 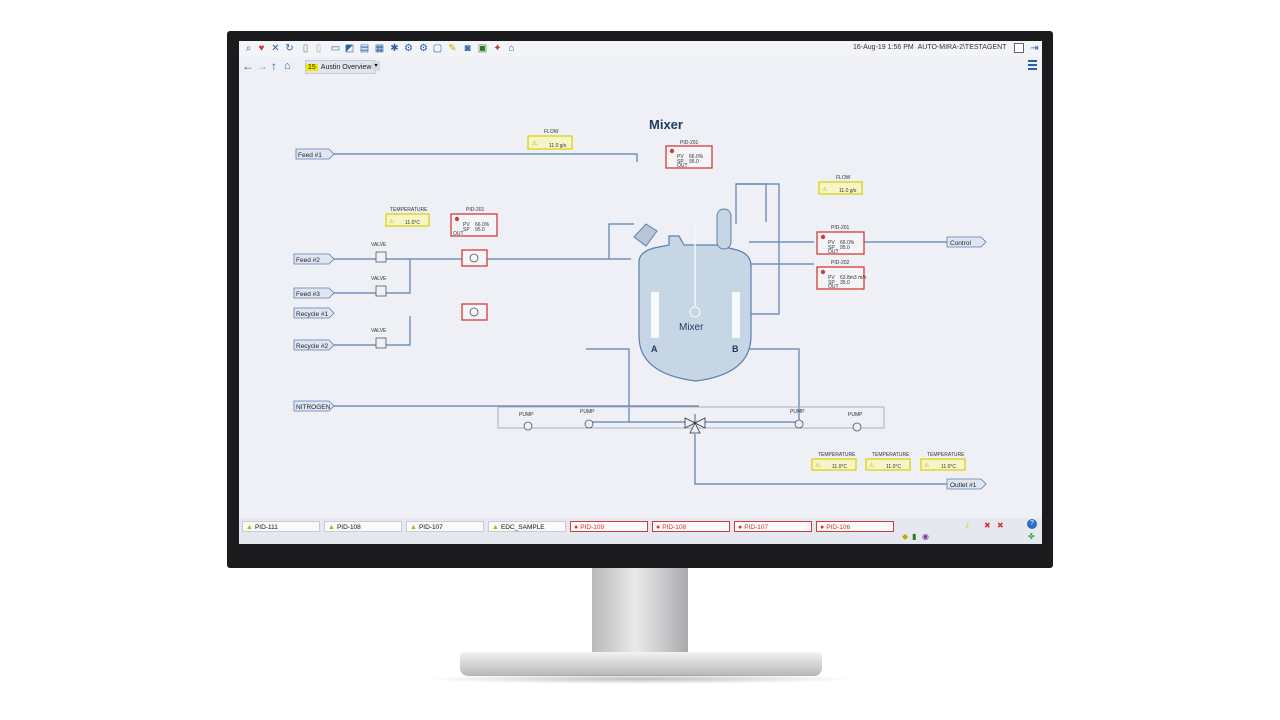 What do you see at coordinates (527, 526) in the screenshot?
I see `tab-edc-sample: ▲ EDC_SAMPLE` at bounding box center [527, 526].